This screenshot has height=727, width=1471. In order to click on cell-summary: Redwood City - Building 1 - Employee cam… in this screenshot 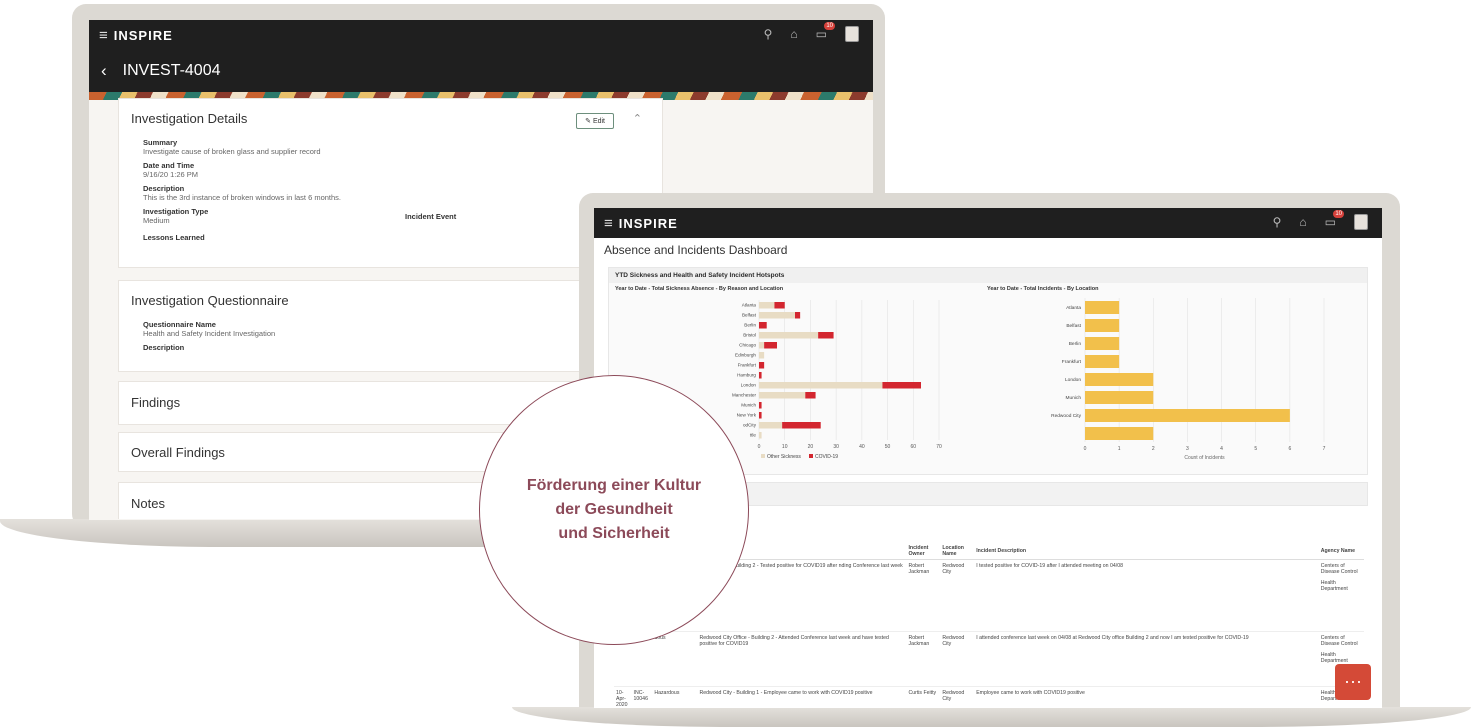, I will do `click(802, 697)`.